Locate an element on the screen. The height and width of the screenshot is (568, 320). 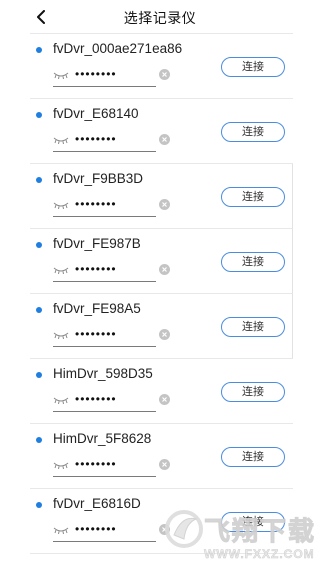
page-title: 选择记录仪 is located at coordinates (160, 18).